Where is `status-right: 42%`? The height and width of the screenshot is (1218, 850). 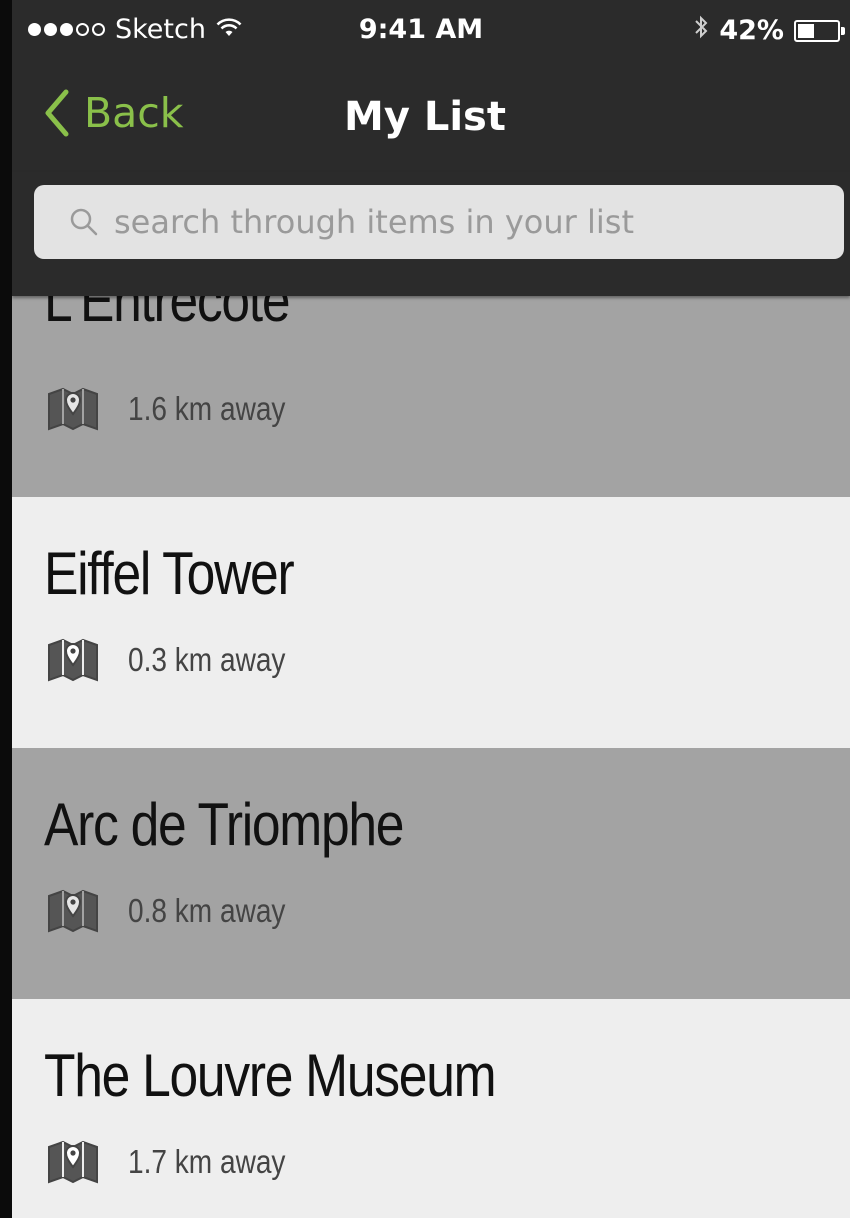 status-right: 42% is located at coordinates (769, 30).